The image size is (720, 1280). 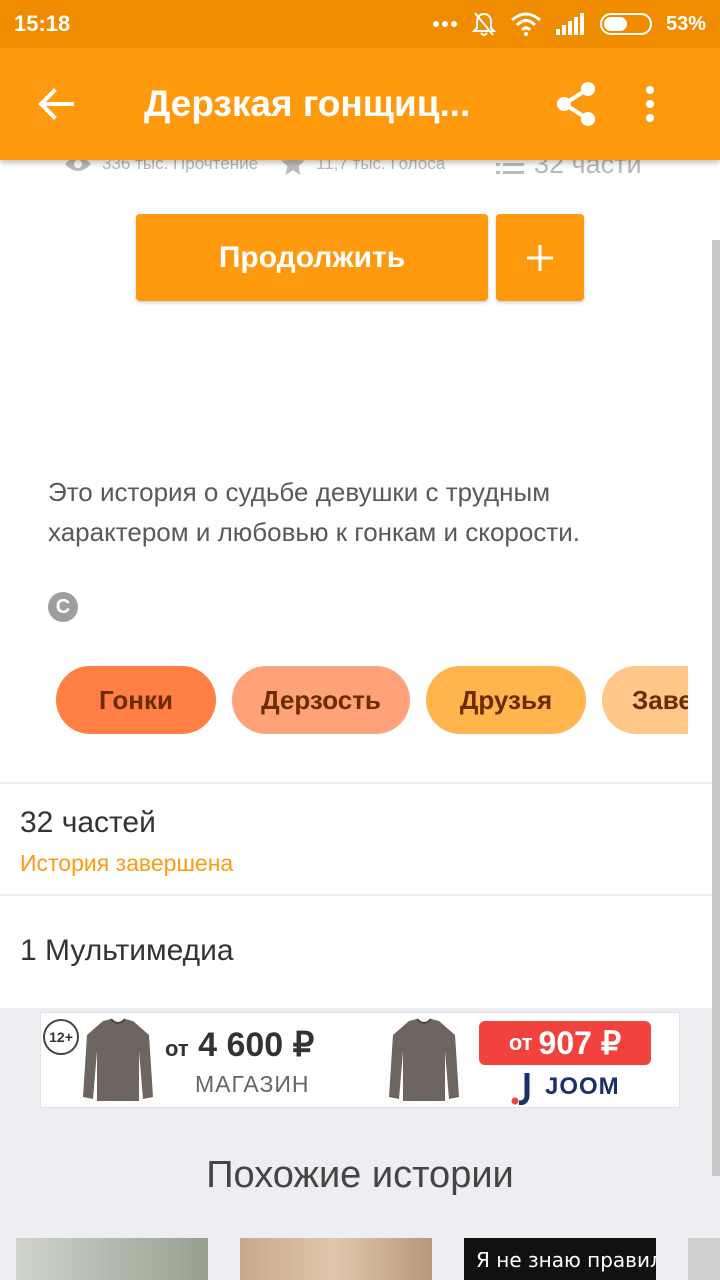 I want to click on tag-chip: Дерзость, so click(x=321, y=700).